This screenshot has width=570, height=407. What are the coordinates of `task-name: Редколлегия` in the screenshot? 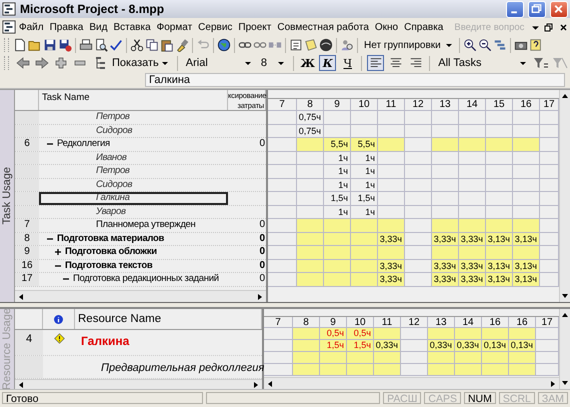 It's located at (133, 144).